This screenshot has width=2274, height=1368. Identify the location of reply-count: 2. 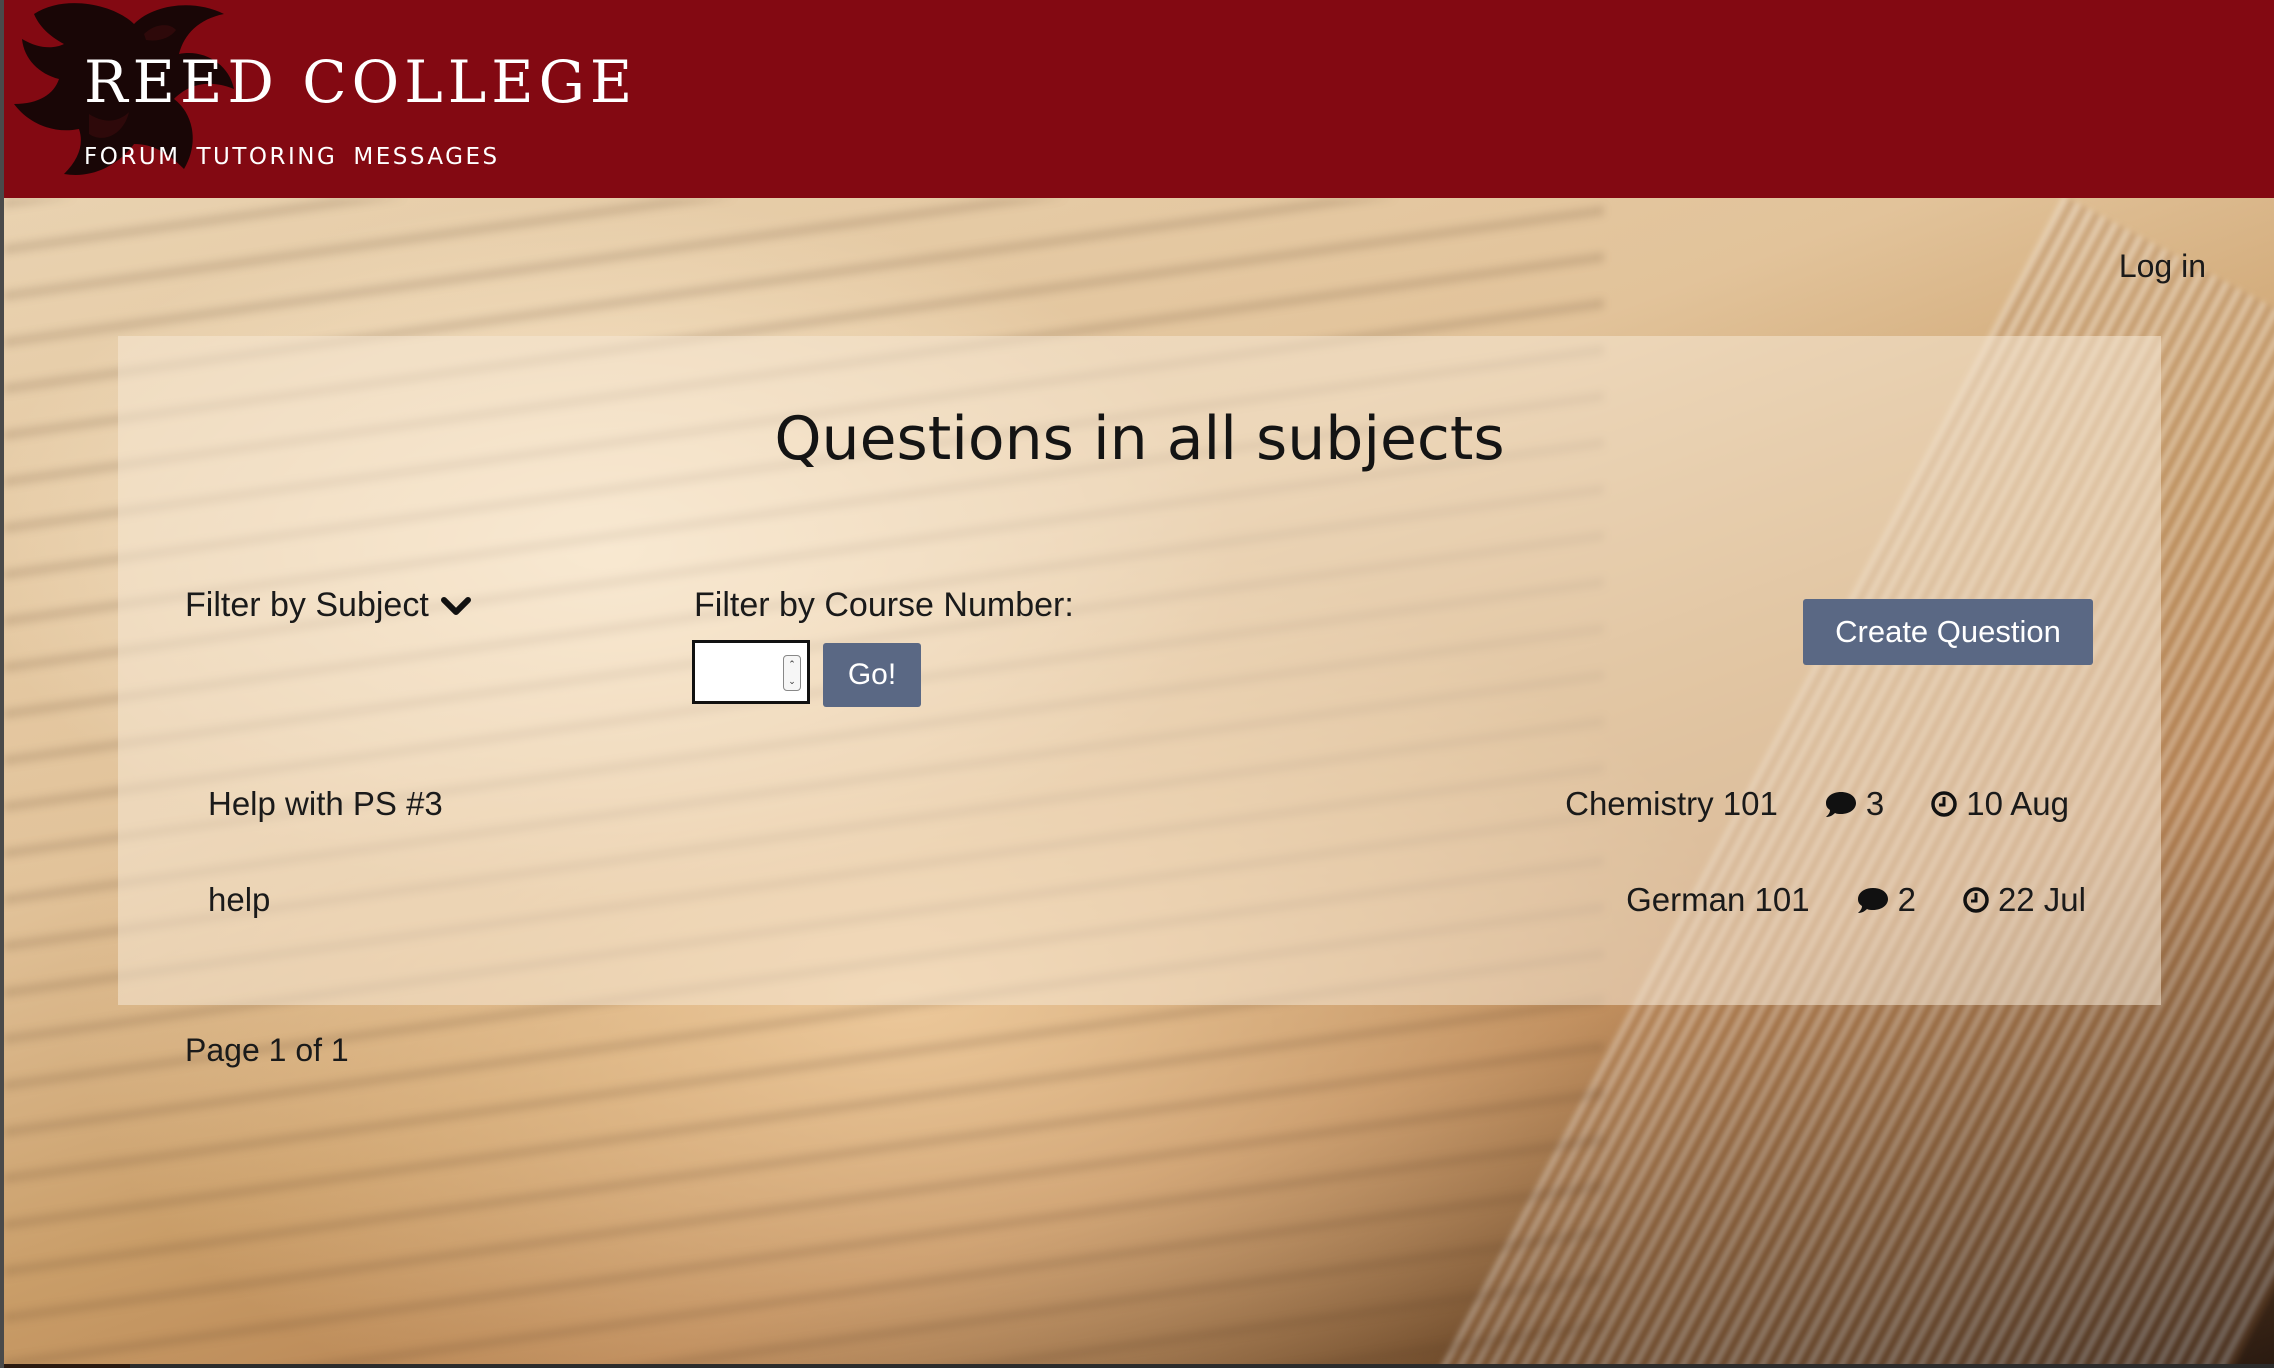
(1906, 899).